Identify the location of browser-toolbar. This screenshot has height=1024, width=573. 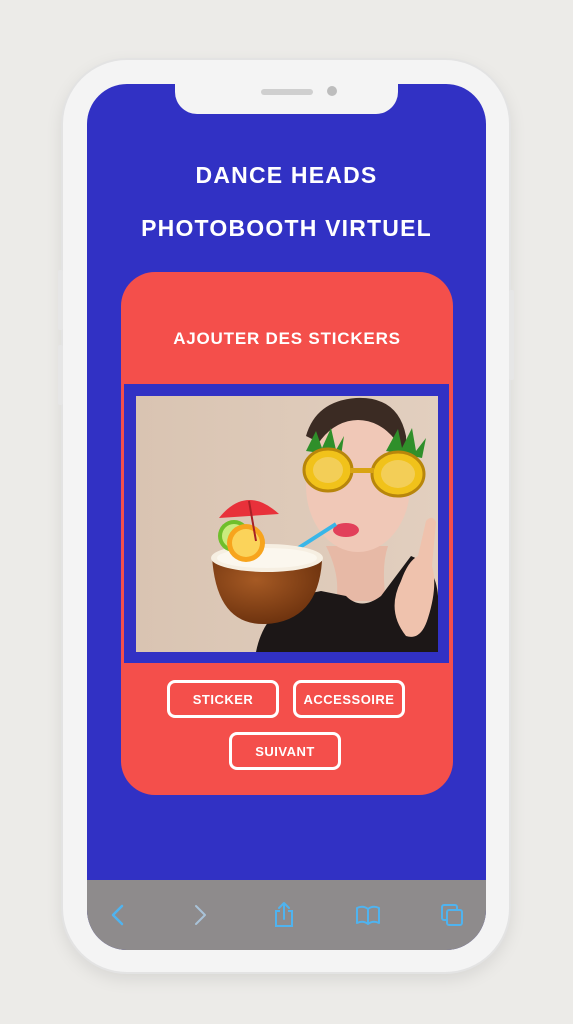
(286, 915).